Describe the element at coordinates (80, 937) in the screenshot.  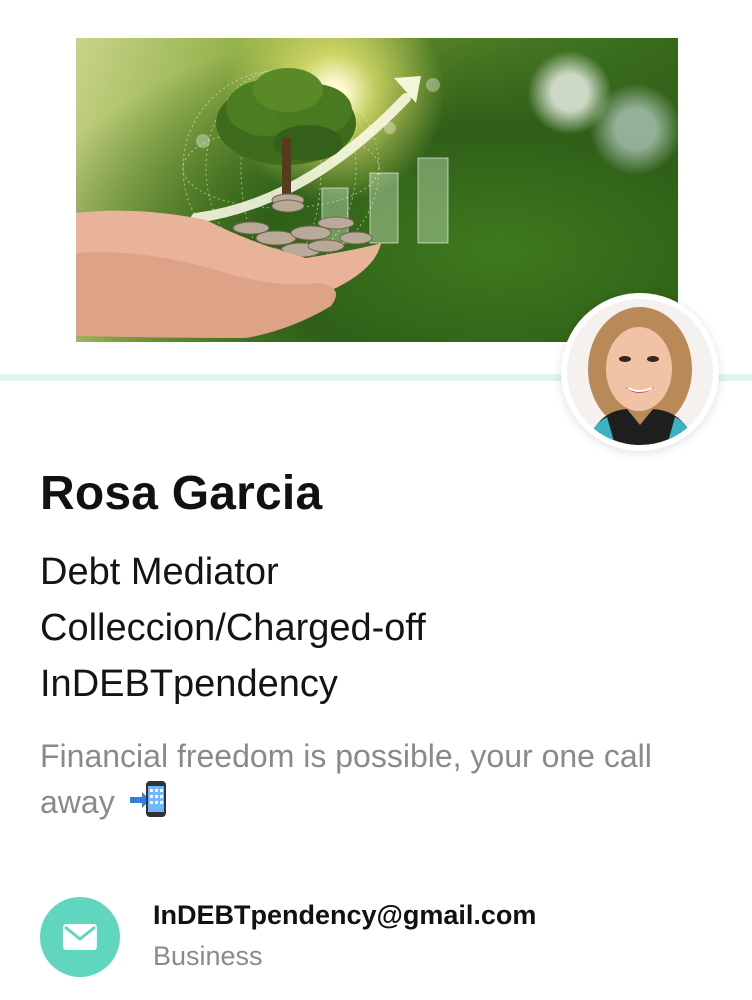
I see `envelope-icon` at that location.